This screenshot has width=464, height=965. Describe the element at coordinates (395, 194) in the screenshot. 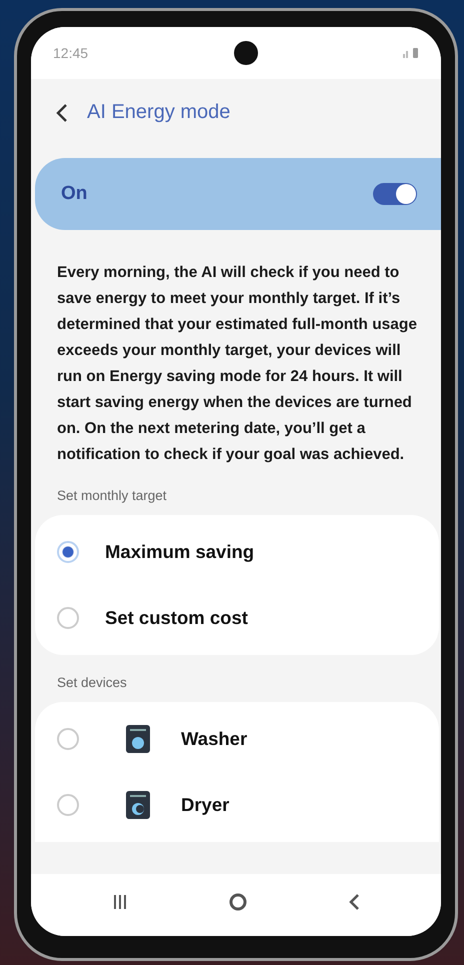

I see `toggle-switch` at that location.